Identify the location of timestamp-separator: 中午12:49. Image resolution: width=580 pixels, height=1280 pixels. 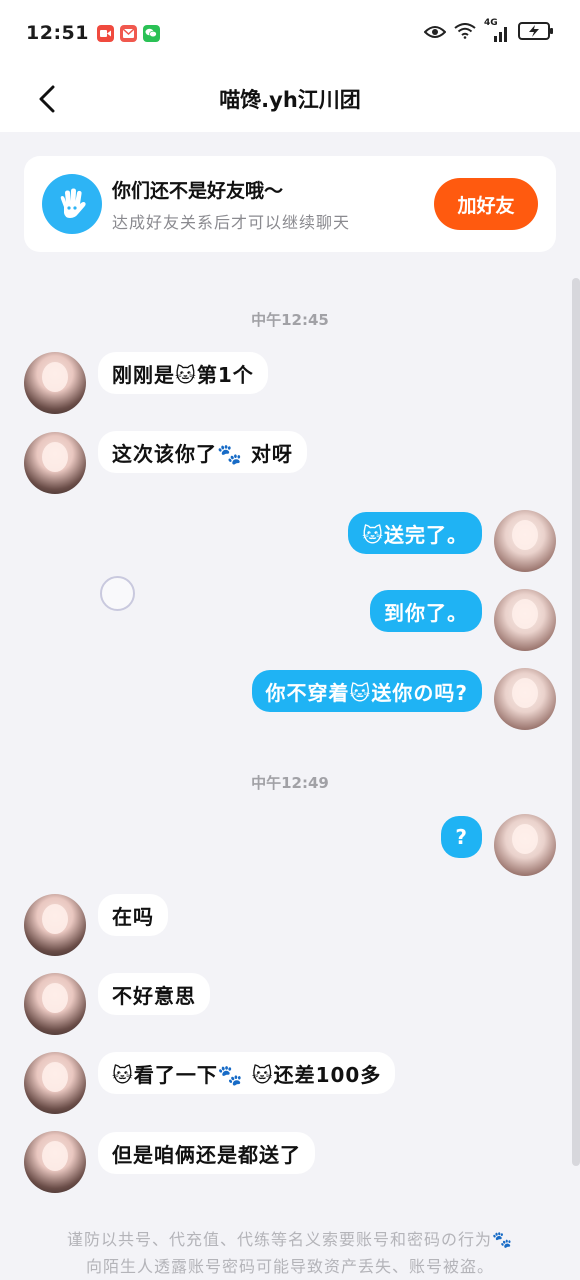
(290, 783).